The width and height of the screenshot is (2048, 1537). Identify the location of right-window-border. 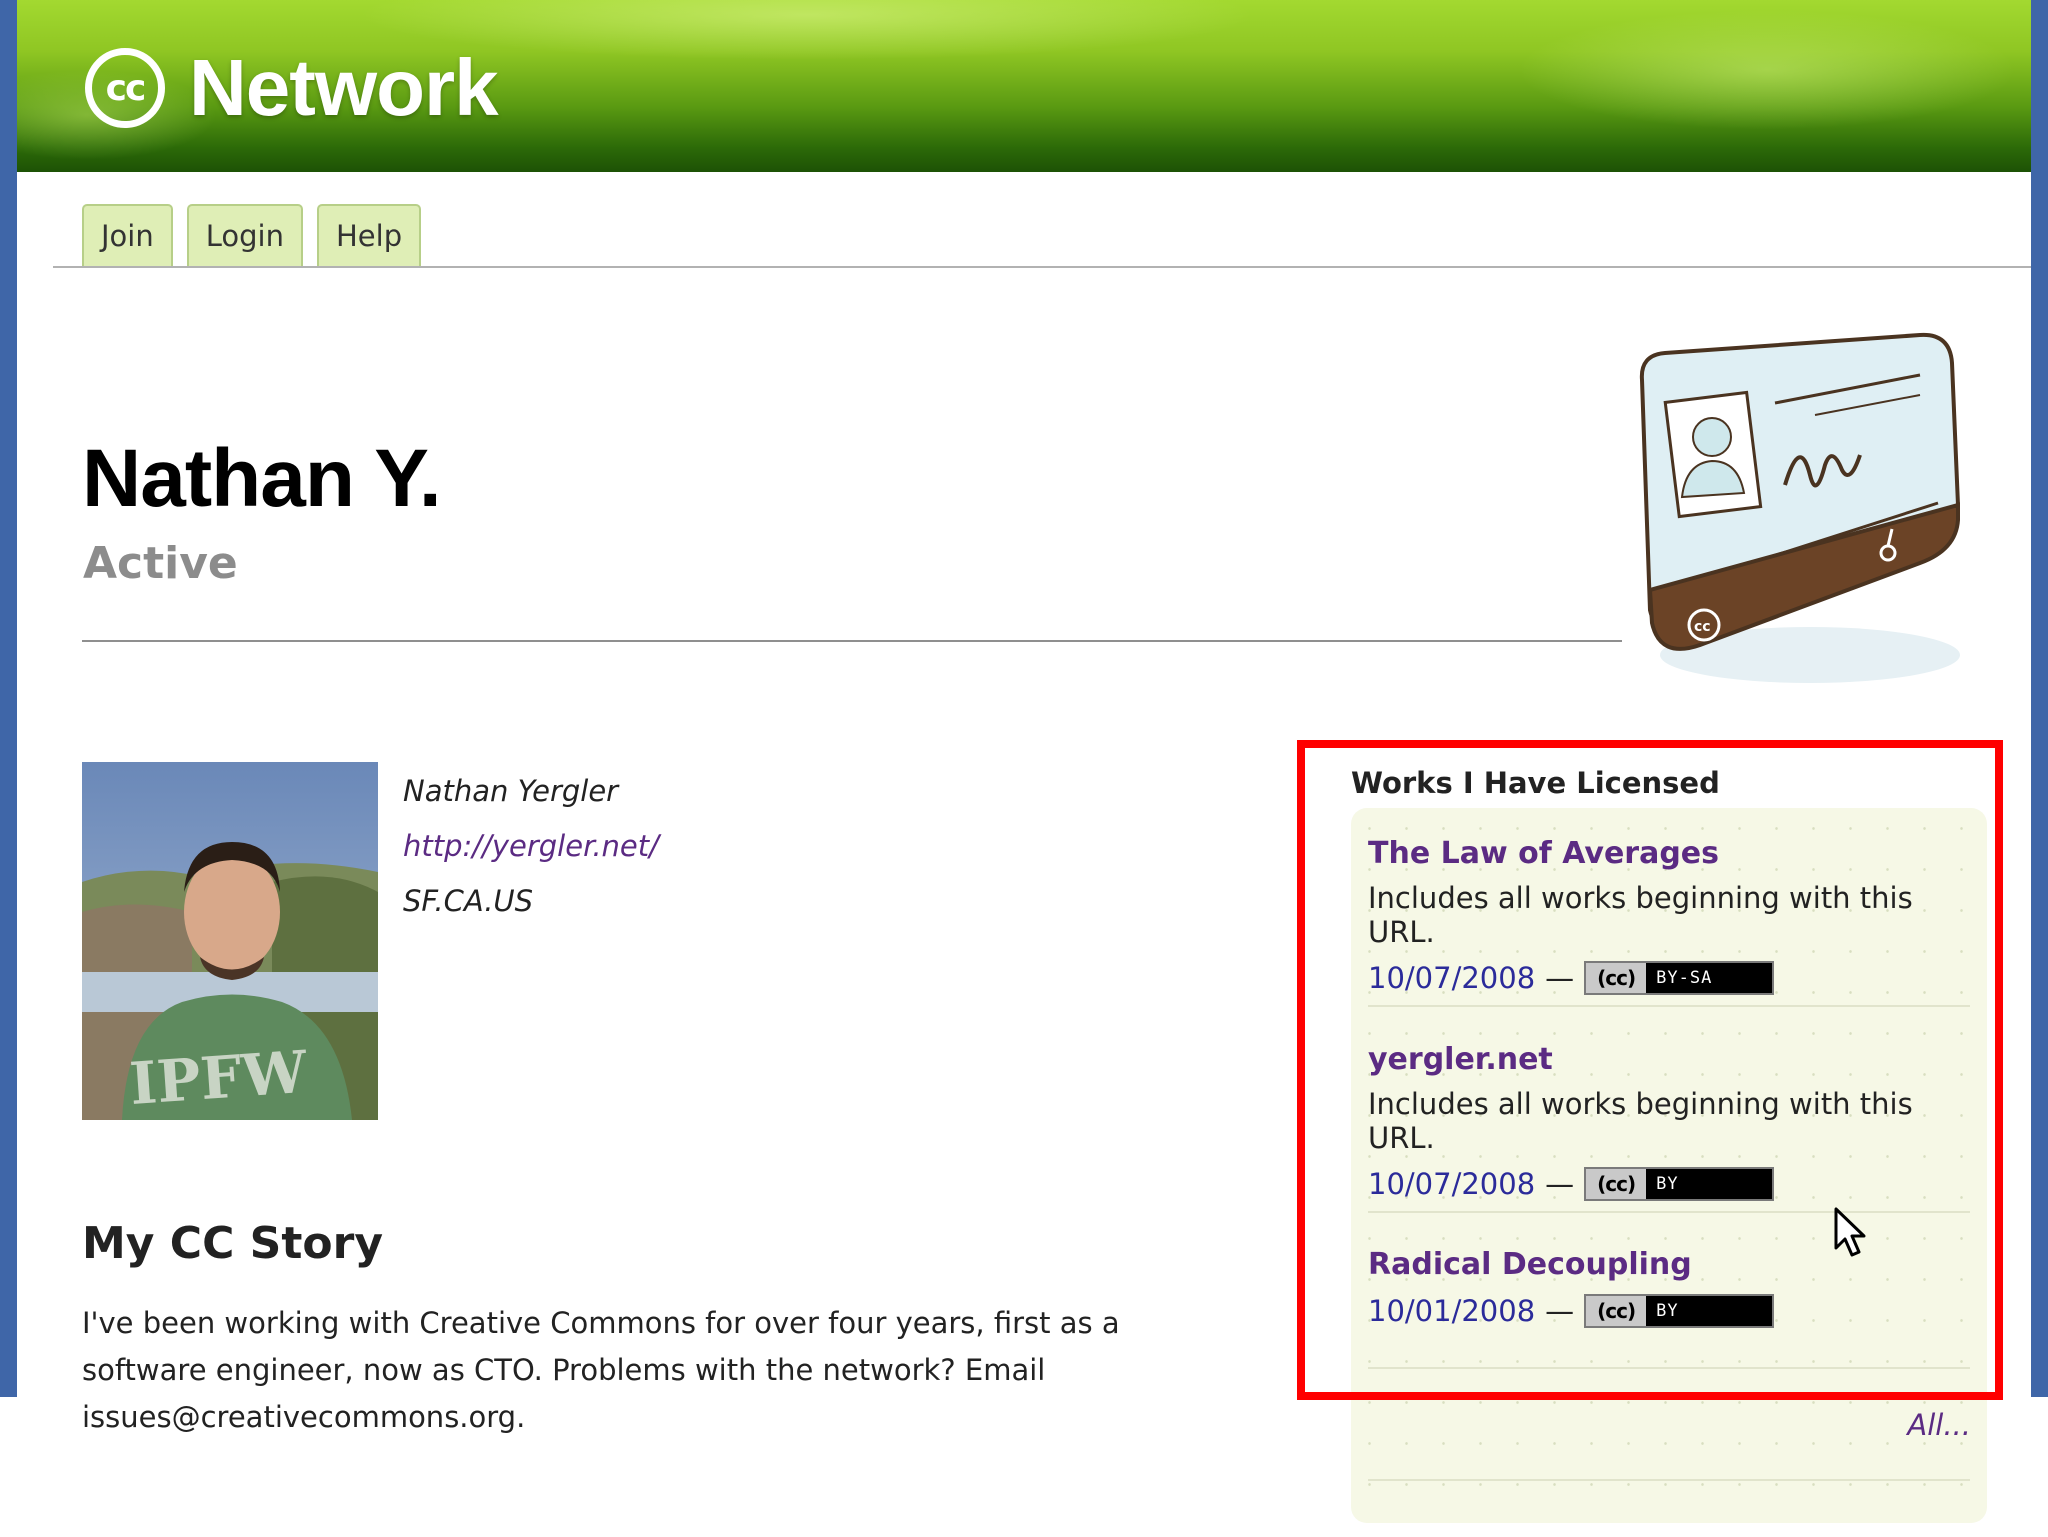
(2039, 698).